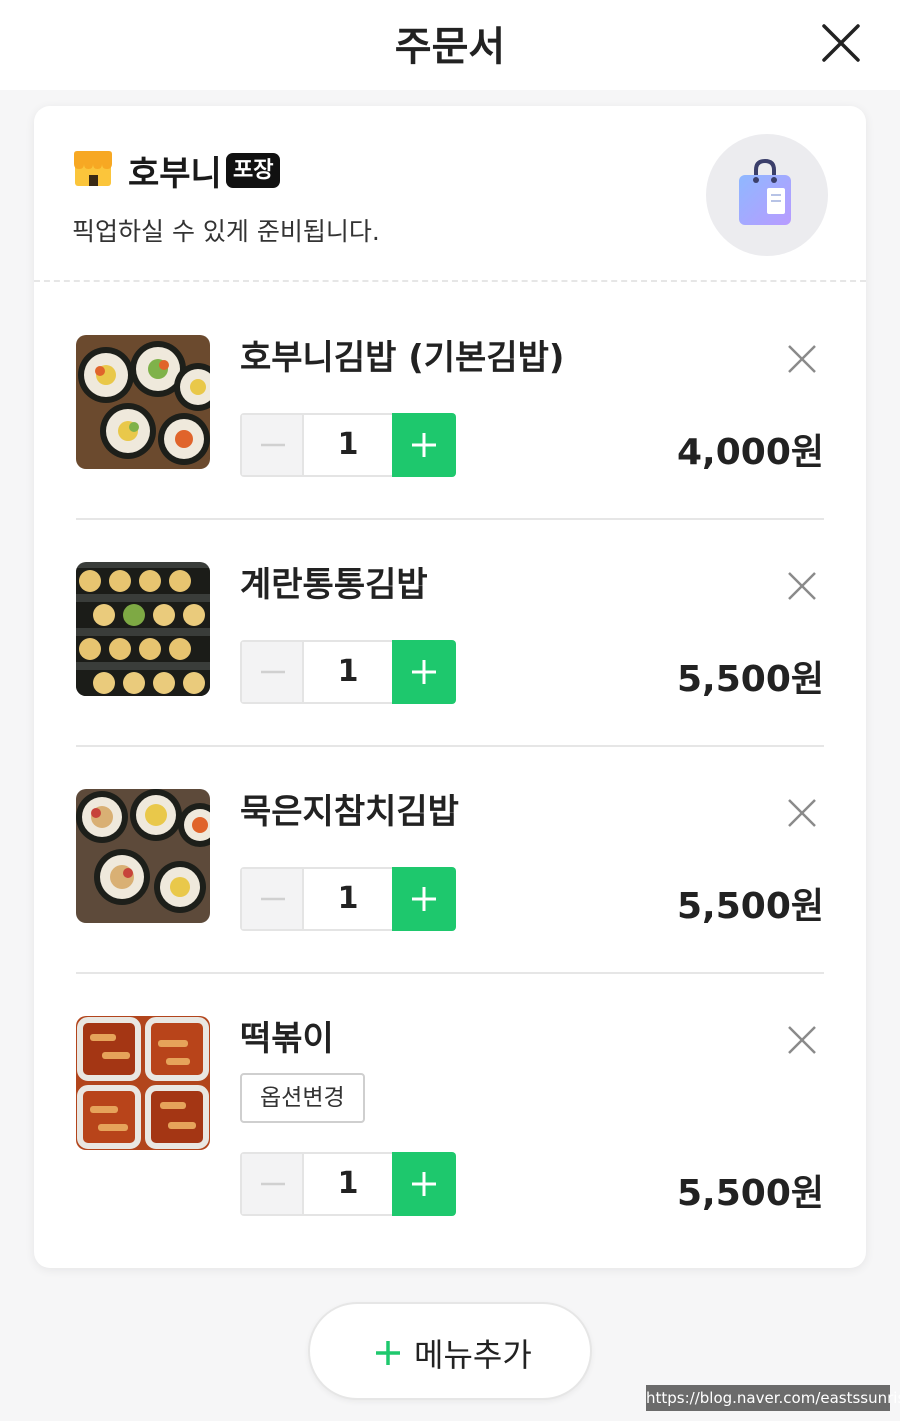 The image size is (900, 1421). What do you see at coordinates (402, 358) in the screenshot?
I see `item-name: 호부니김밥 (기본김밥)` at bounding box center [402, 358].